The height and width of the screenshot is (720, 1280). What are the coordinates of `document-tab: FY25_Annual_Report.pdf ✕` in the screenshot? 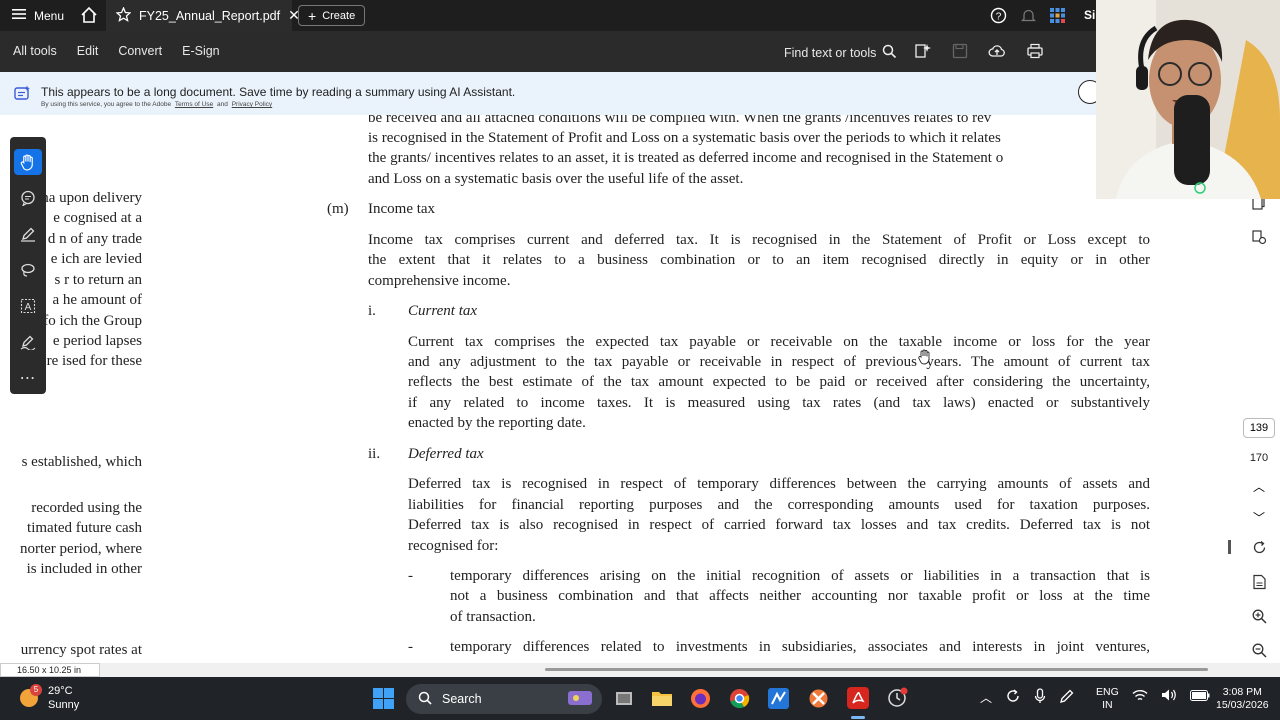 It's located at (203, 15).